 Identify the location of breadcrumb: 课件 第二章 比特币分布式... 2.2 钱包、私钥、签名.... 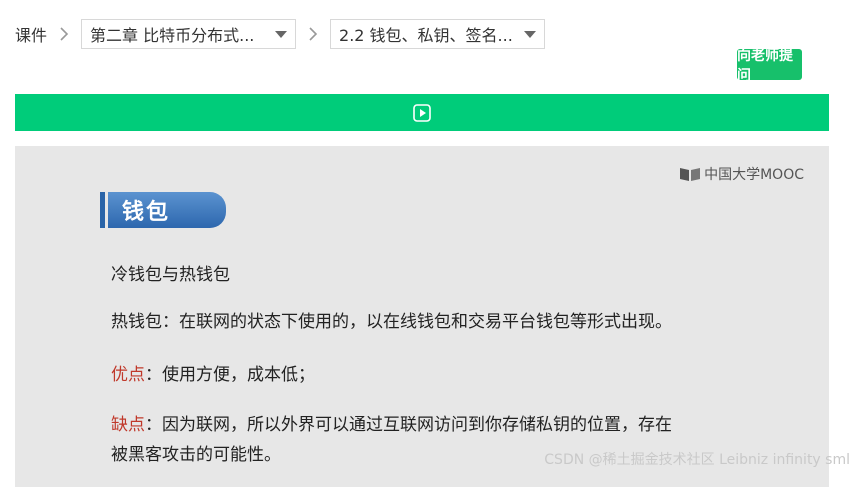
(280, 34).